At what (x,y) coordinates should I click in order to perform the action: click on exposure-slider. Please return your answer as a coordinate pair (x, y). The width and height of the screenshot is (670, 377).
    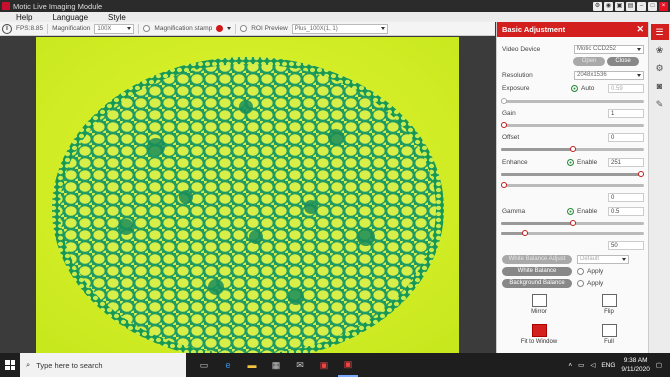
    Looking at the image, I should click on (572, 100).